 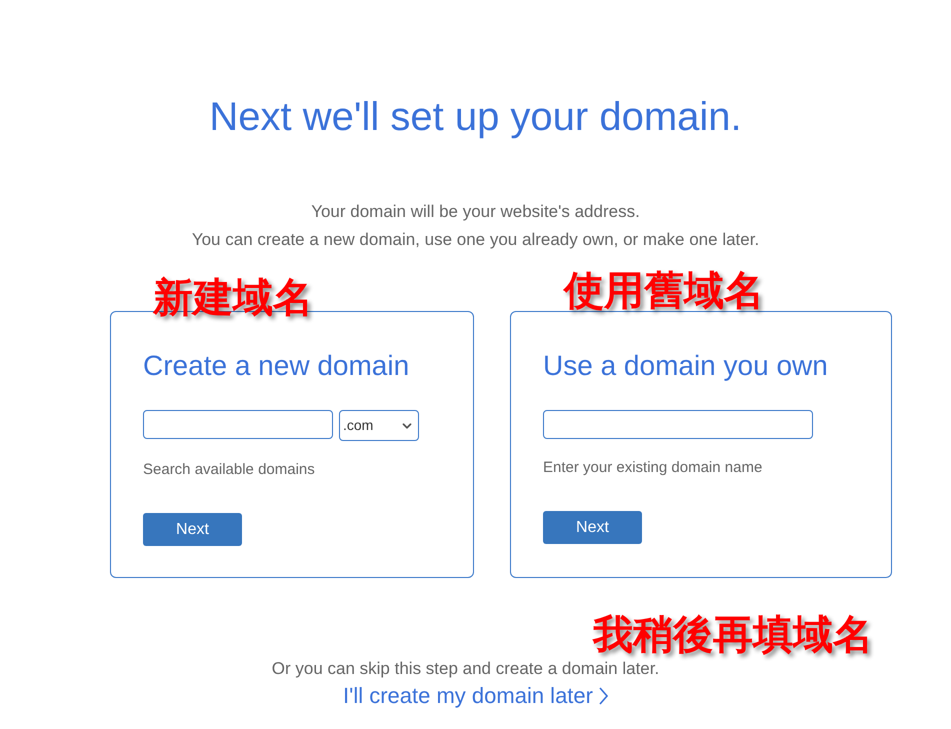 I want to click on field-hint: Search available domains, so click(x=229, y=470).